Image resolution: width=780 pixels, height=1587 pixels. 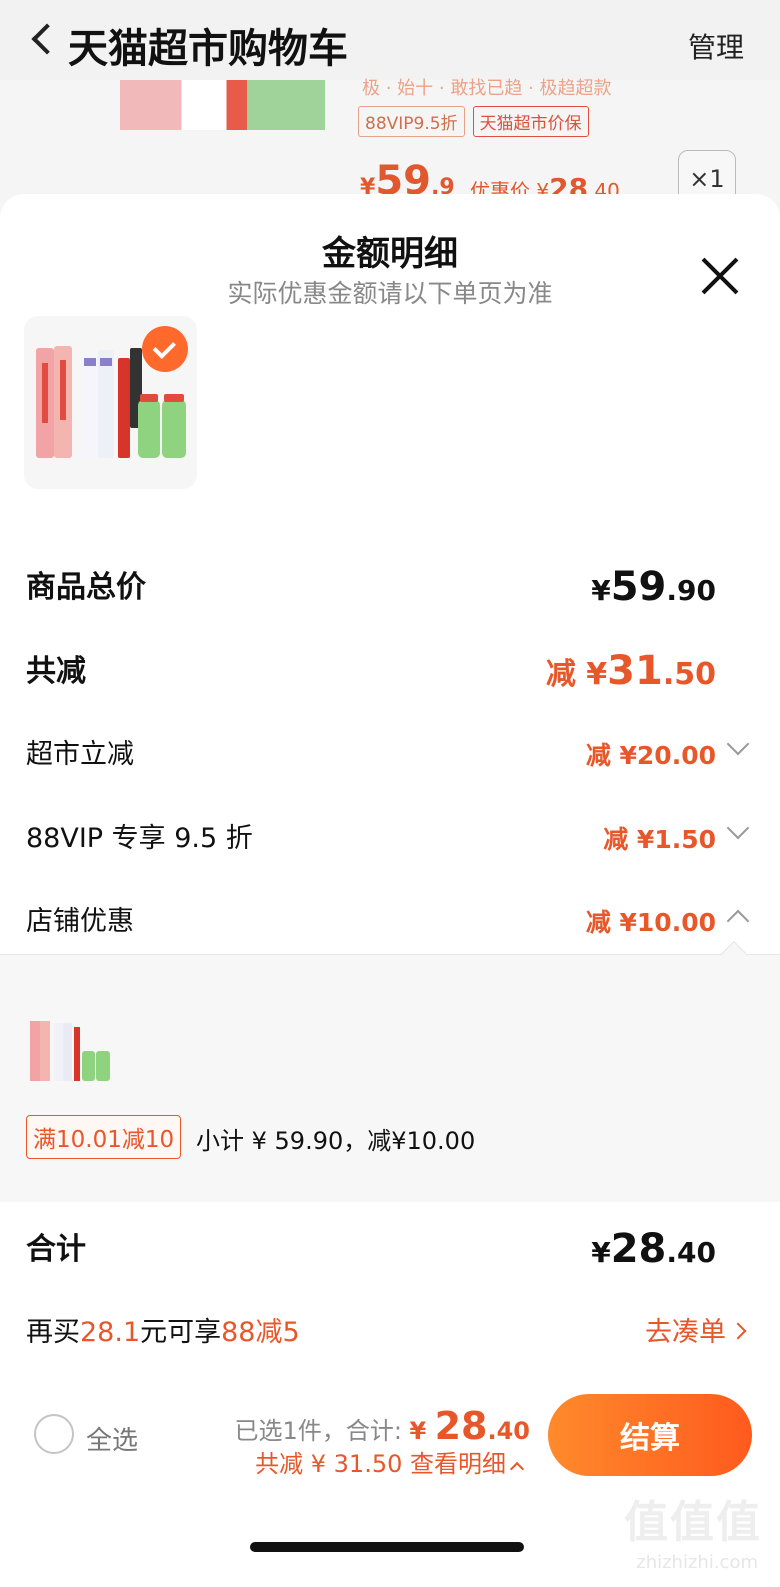 What do you see at coordinates (54, 1434) in the screenshot?
I see `select-all-radio` at bounding box center [54, 1434].